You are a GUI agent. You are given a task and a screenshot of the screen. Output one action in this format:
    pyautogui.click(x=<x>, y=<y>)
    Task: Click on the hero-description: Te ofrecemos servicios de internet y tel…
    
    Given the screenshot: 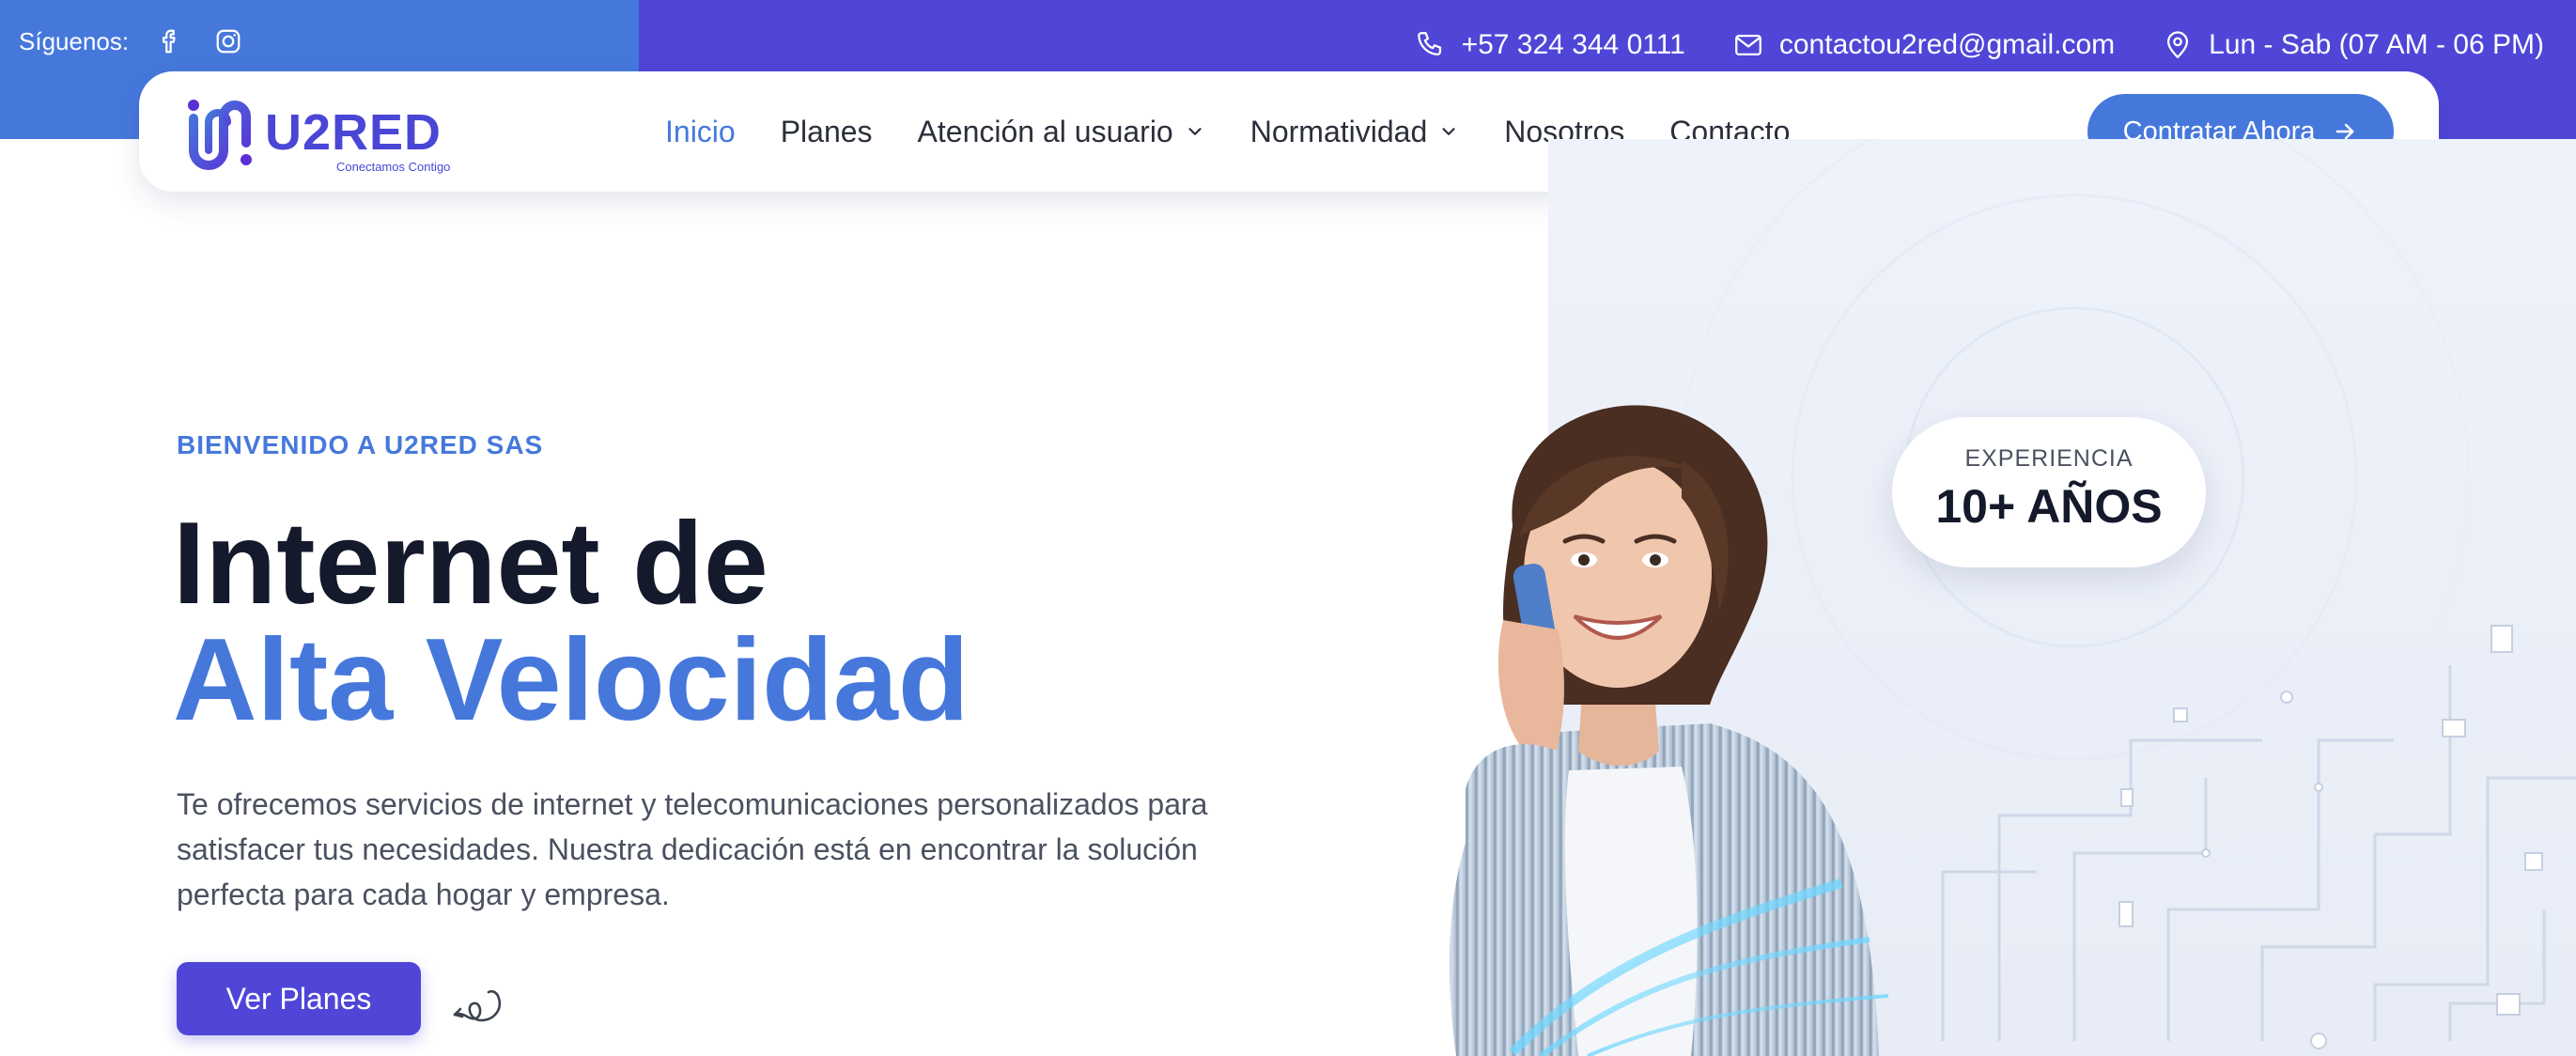 What is the action you would take?
    pyautogui.click(x=692, y=849)
    